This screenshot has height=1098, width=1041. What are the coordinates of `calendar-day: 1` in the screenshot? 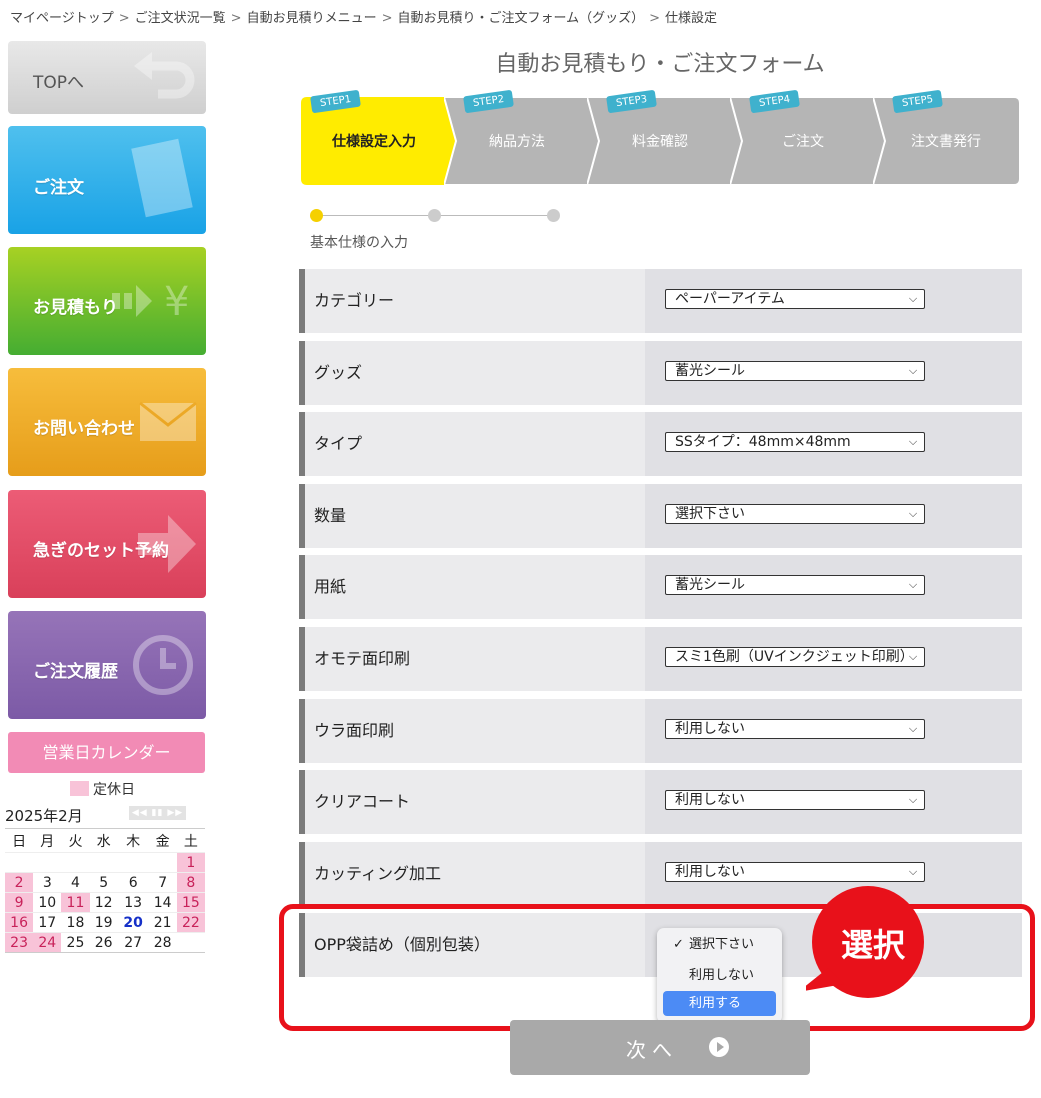 It's located at (190, 862).